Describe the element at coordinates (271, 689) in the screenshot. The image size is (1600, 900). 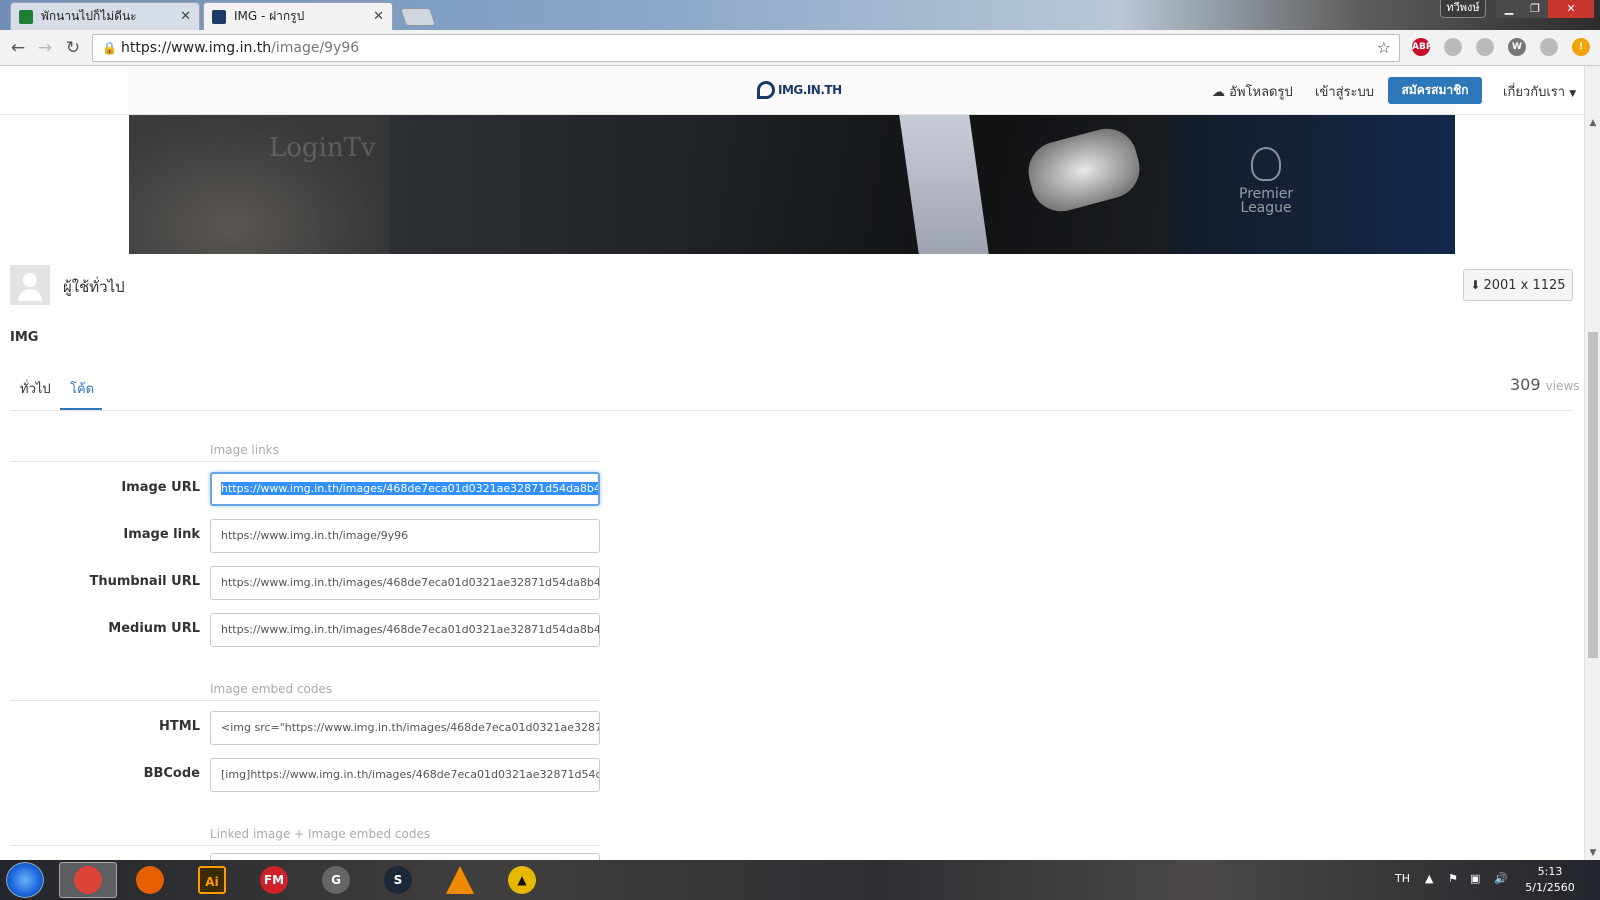
I see `section-embed-codes: Image embed codes` at that location.